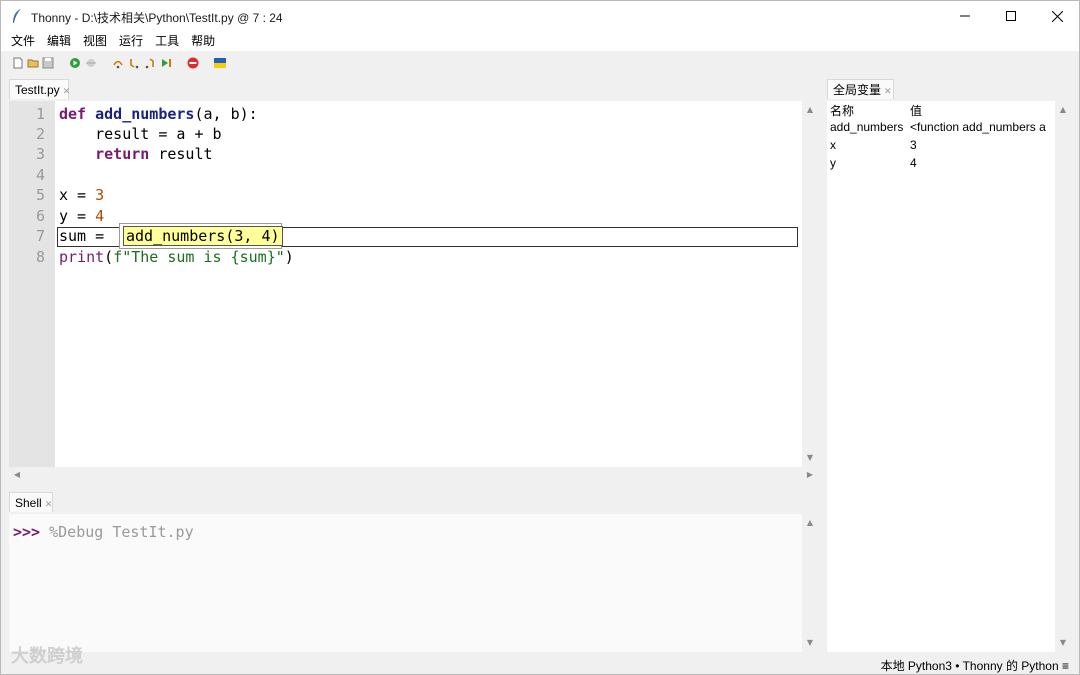 The width and height of the screenshot is (1080, 675). What do you see at coordinates (40, 154) in the screenshot?
I see `line-number: 3` at bounding box center [40, 154].